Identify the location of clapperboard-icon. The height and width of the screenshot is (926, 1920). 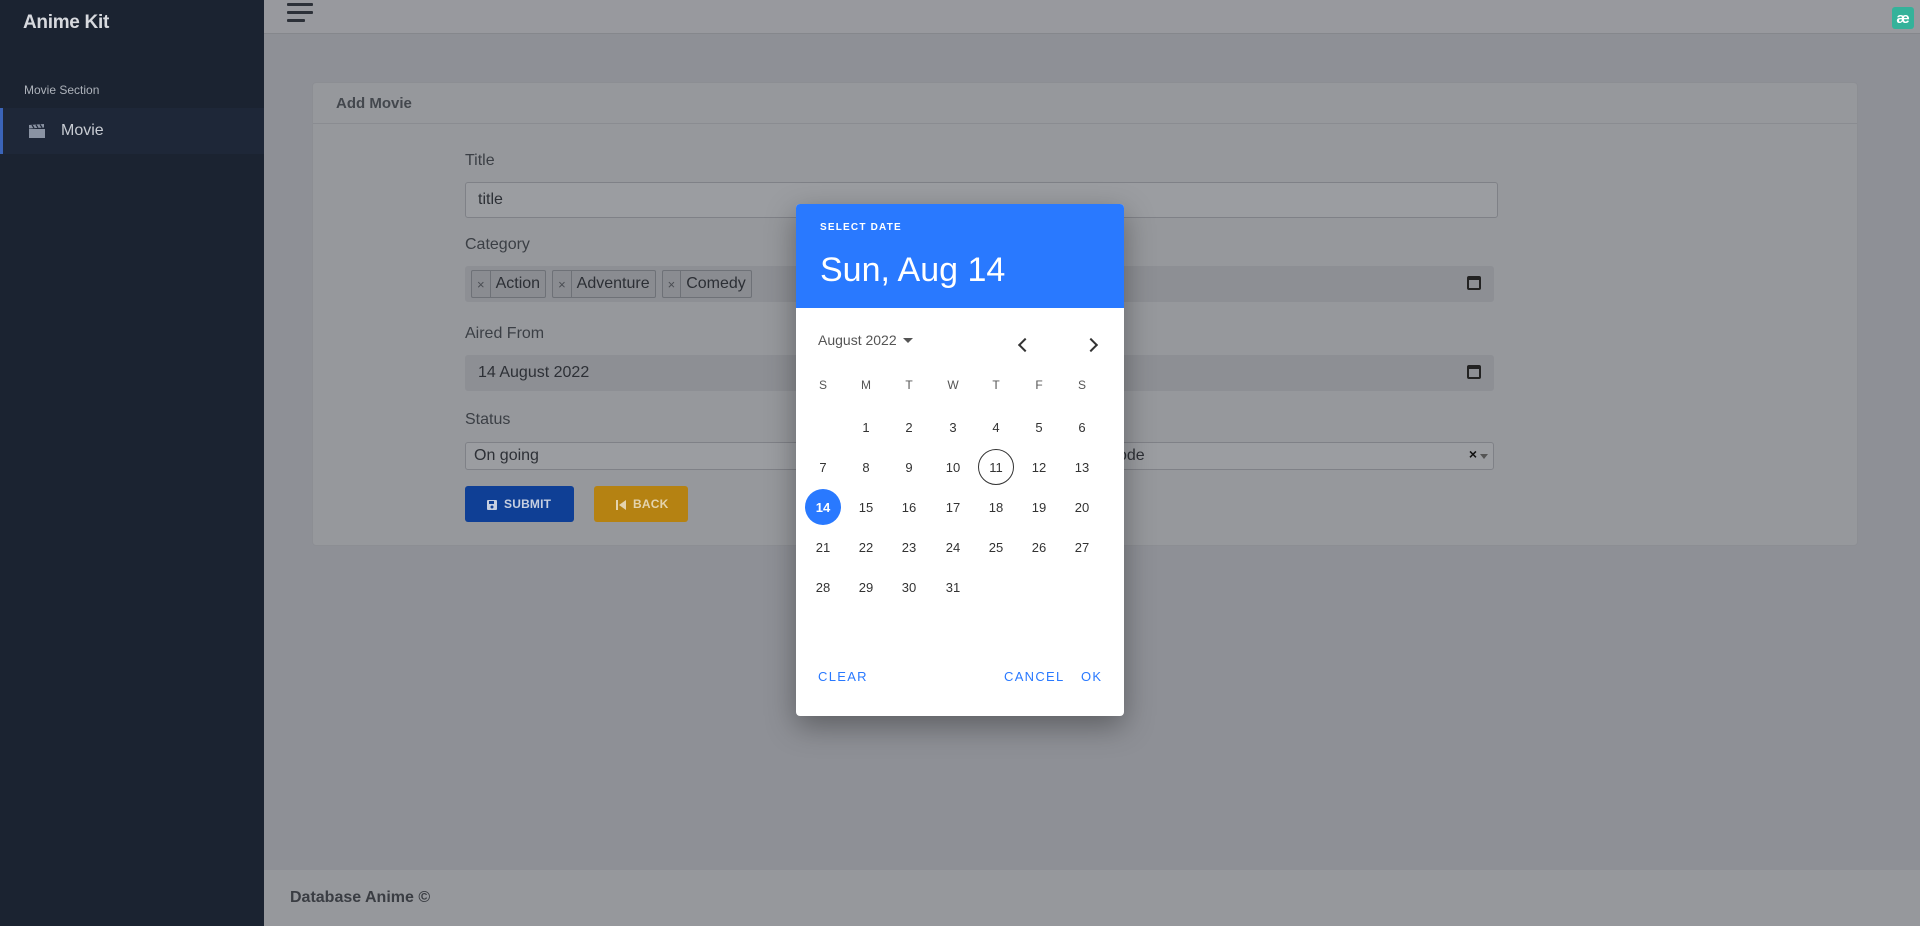
(37, 131).